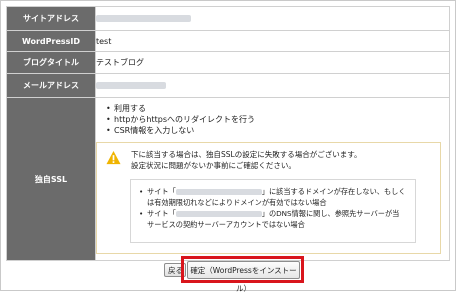 This screenshot has height=298, width=456. What do you see at coordinates (51, 41) in the screenshot?
I see `wordpress-id-label: WordPressID` at bounding box center [51, 41].